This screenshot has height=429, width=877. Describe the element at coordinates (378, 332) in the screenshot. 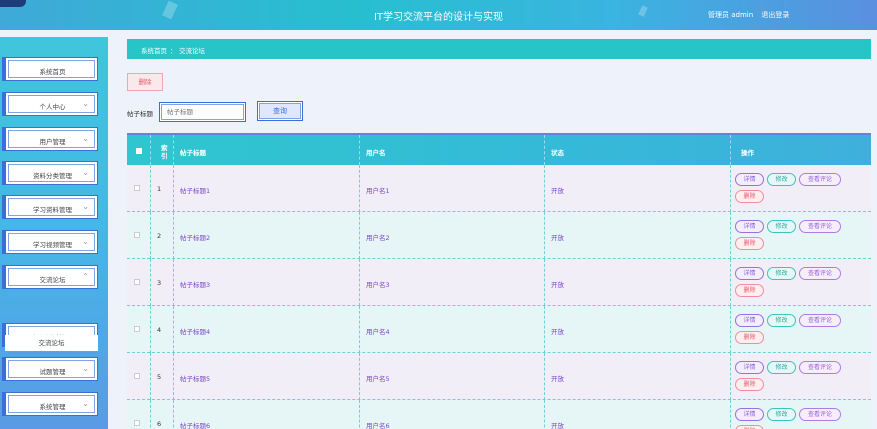

I see `row-username: 用户名4` at that location.